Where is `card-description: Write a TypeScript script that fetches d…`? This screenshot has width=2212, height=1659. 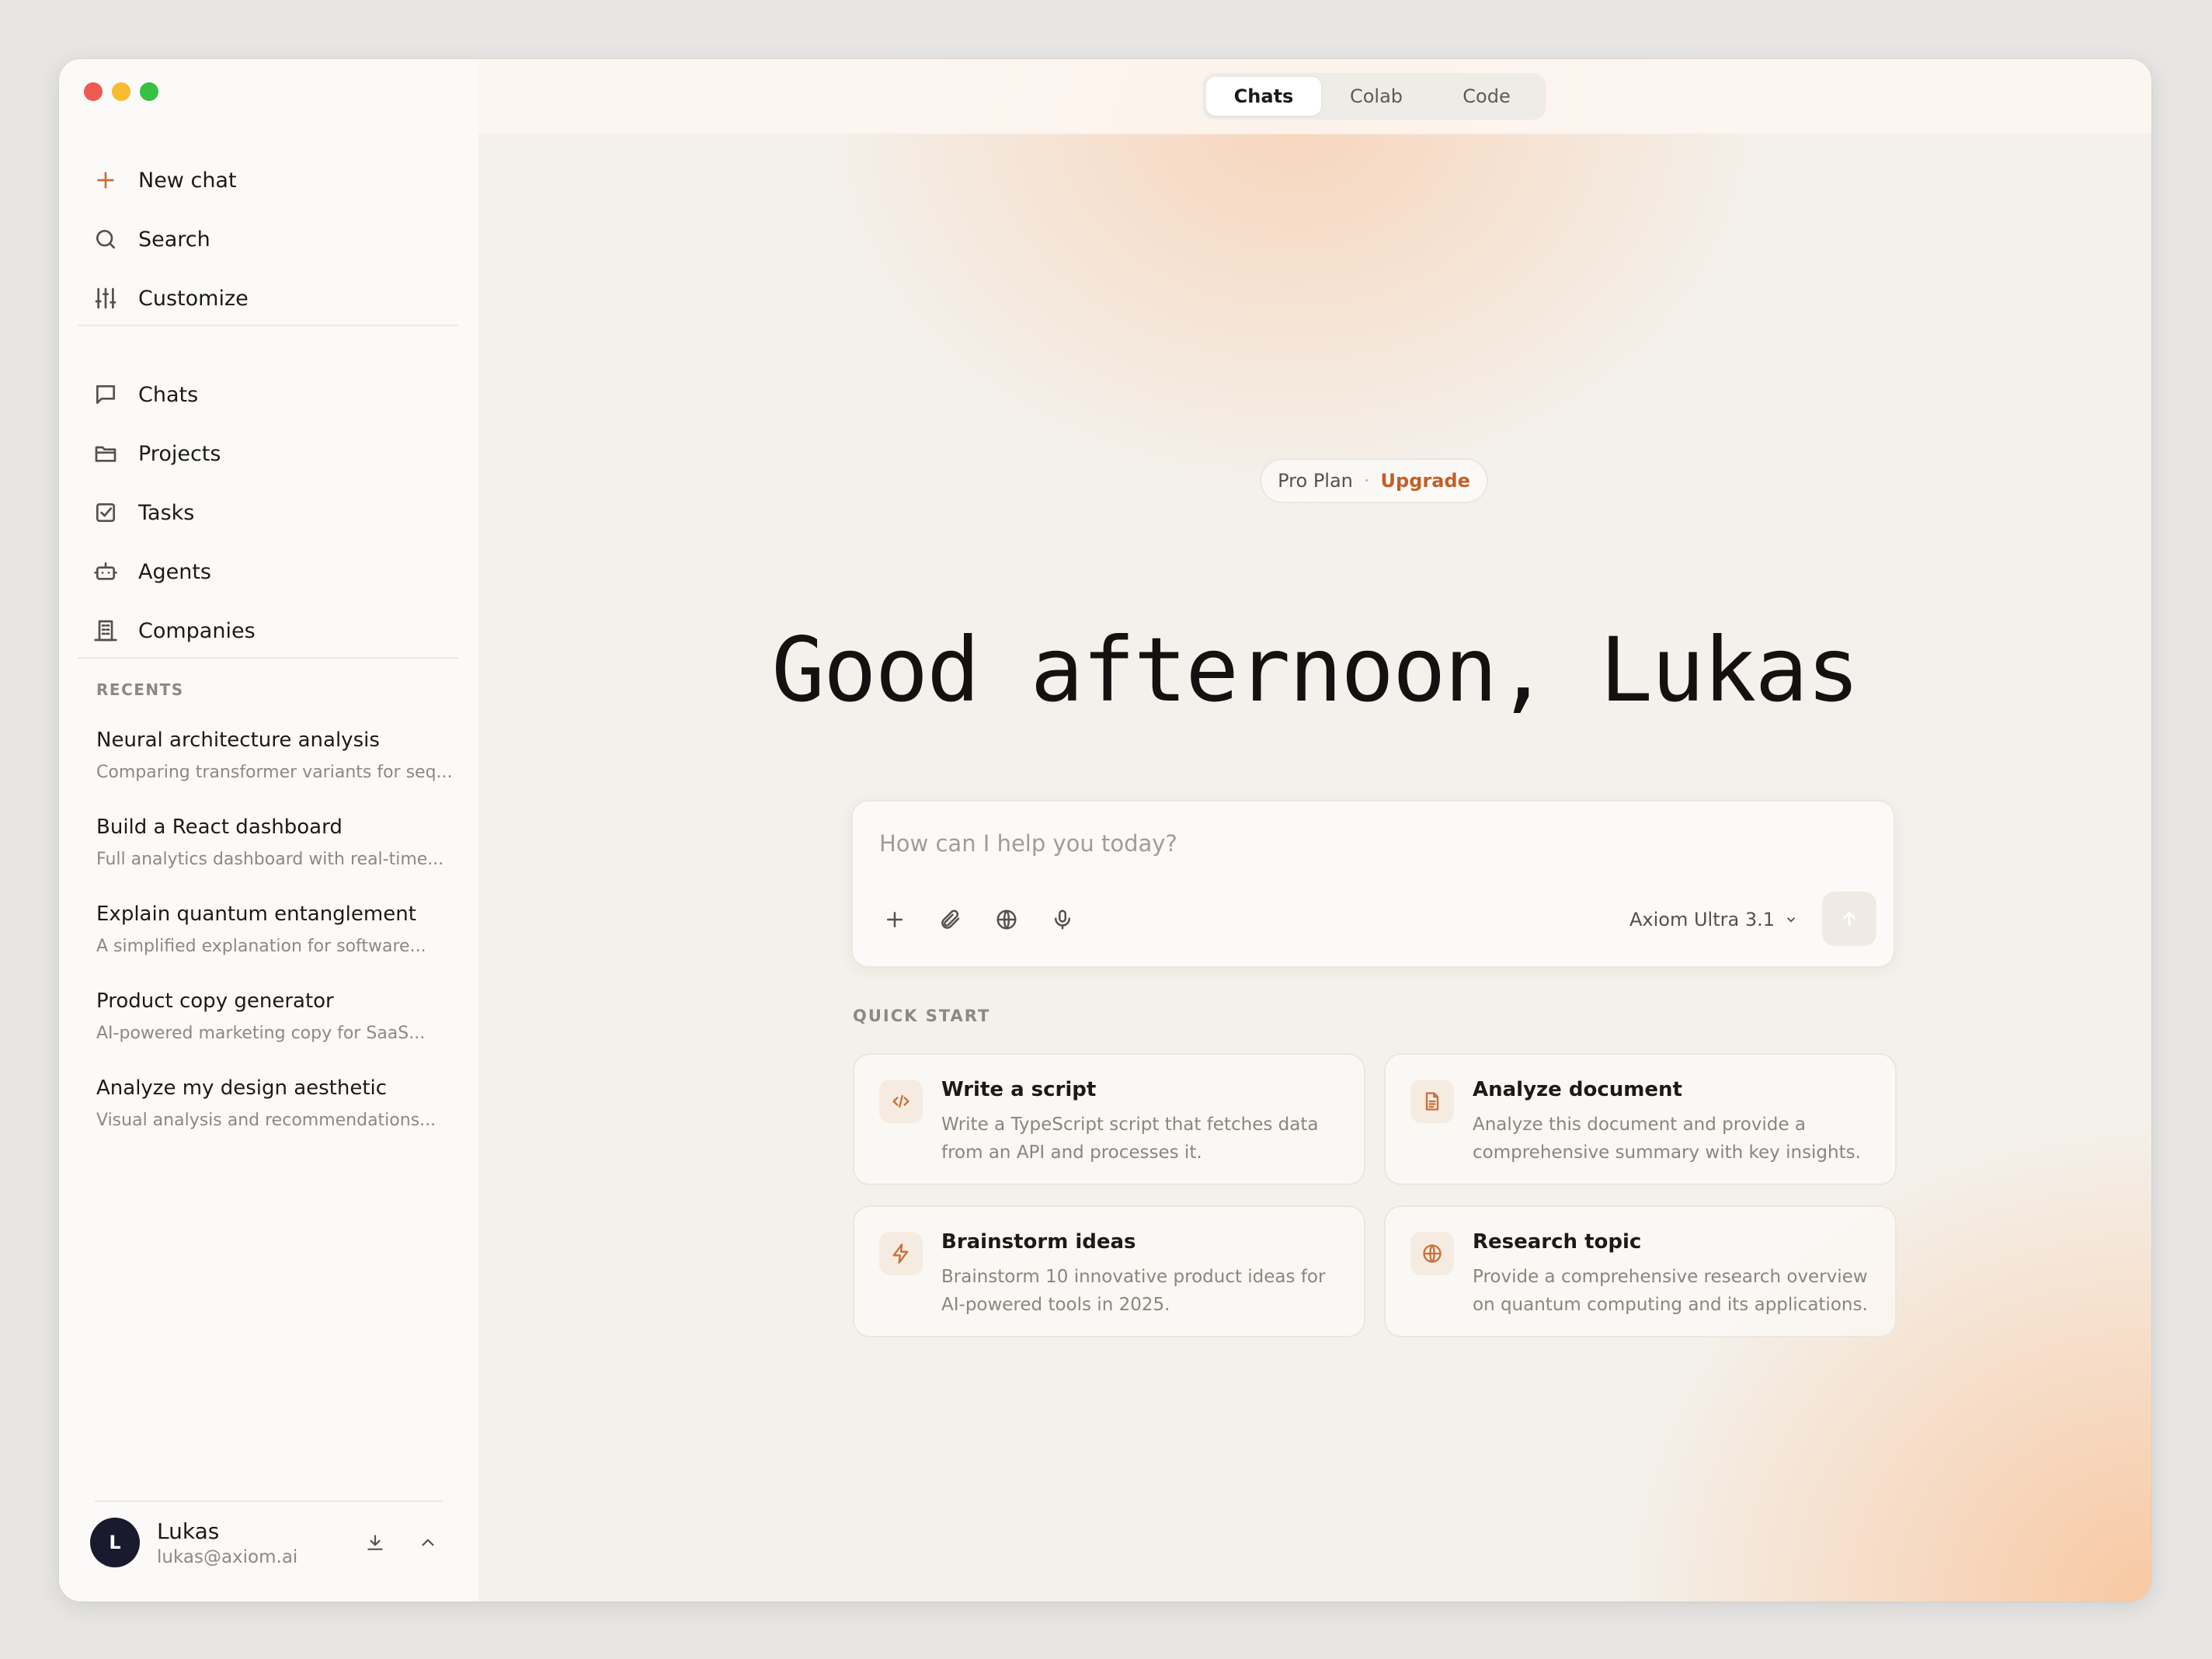
card-description: Write a TypeScript script that fetches d… is located at coordinates (1130, 1139).